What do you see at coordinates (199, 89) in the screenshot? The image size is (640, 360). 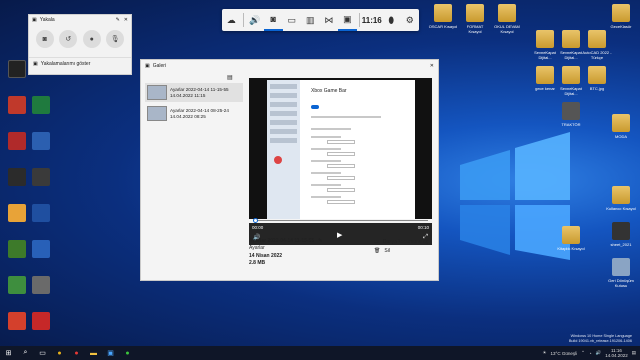 I see `capture-item-name: Ayarlar 2022-04-14 11-15-55` at bounding box center [199, 89].